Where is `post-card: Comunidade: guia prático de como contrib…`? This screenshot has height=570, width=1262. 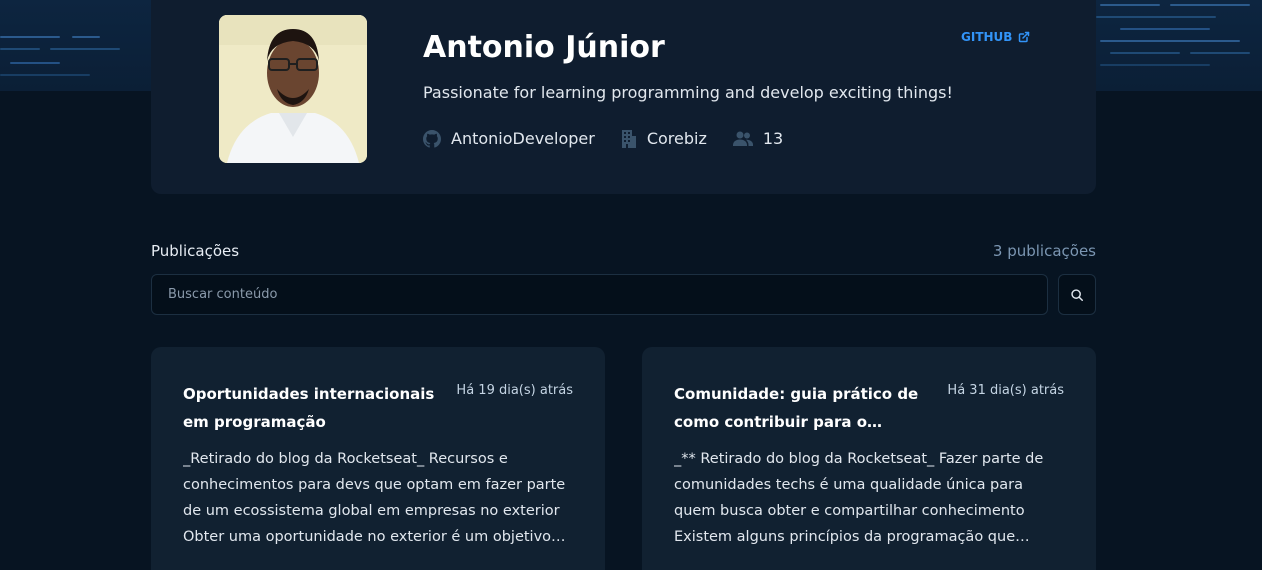
post-card: Comunidade: guia prático de como contrib… is located at coordinates (869, 458).